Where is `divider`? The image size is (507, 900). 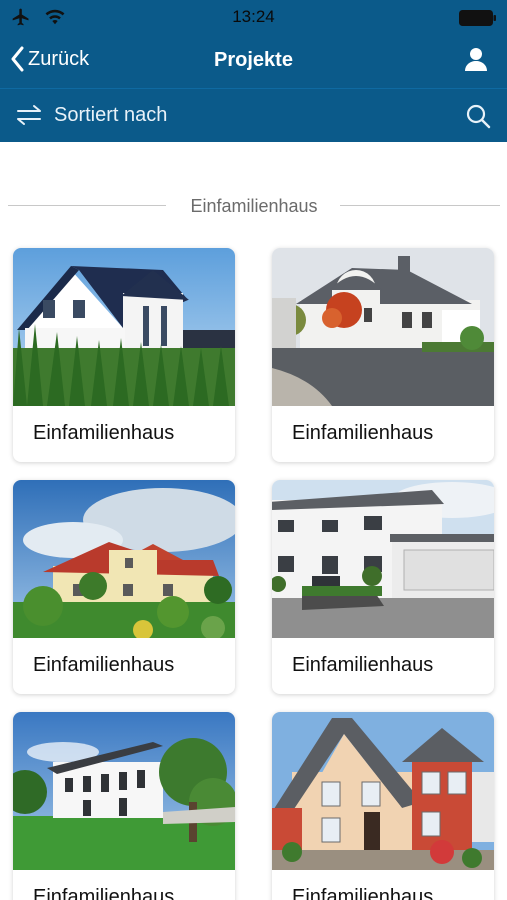 divider is located at coordinates (420, 205).